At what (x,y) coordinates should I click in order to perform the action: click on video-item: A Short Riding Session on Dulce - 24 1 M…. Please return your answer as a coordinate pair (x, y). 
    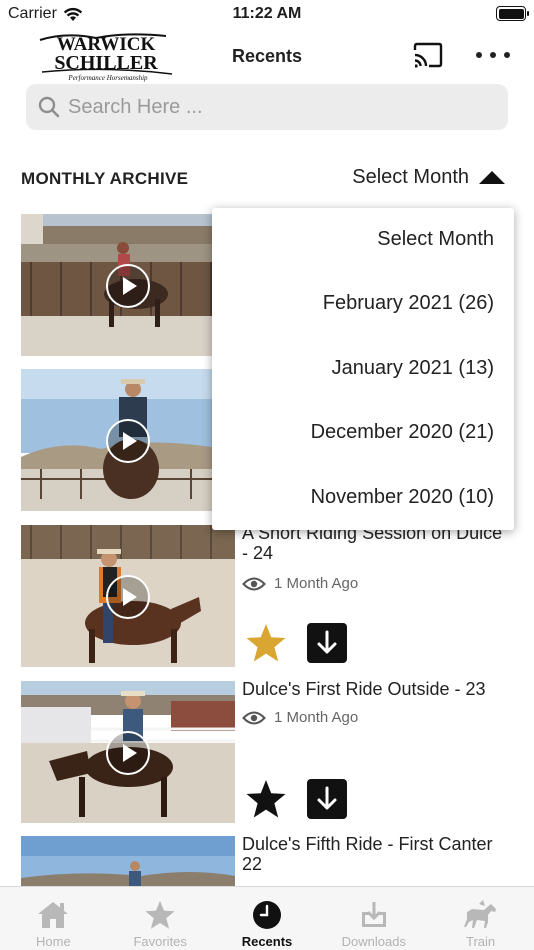
    Looking at the image, I should click on (267, 595).